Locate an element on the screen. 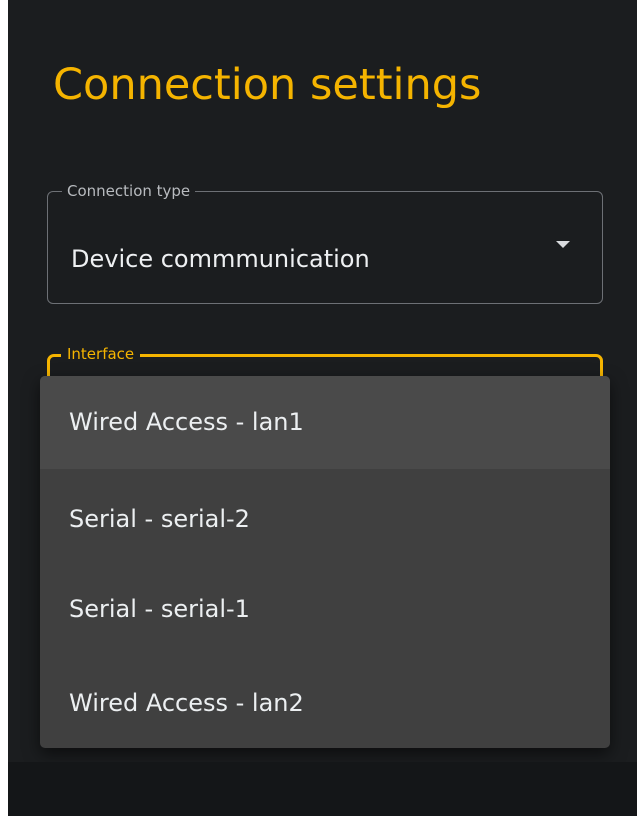 This screenshot has width=637, height=816. panel-footer is located at coordinates (322, 789).